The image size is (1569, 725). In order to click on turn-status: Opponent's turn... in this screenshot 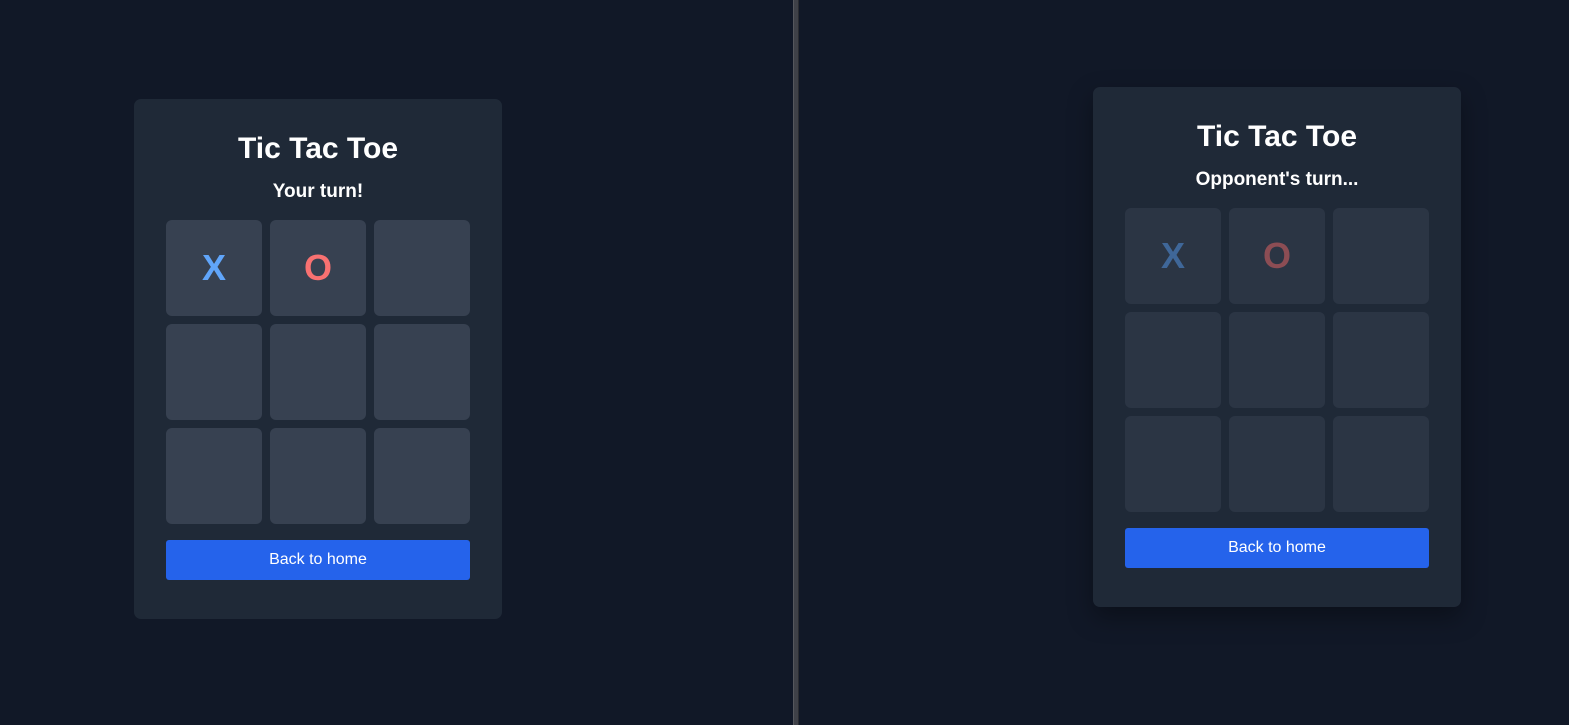, I will do `click(1277, 179)`.